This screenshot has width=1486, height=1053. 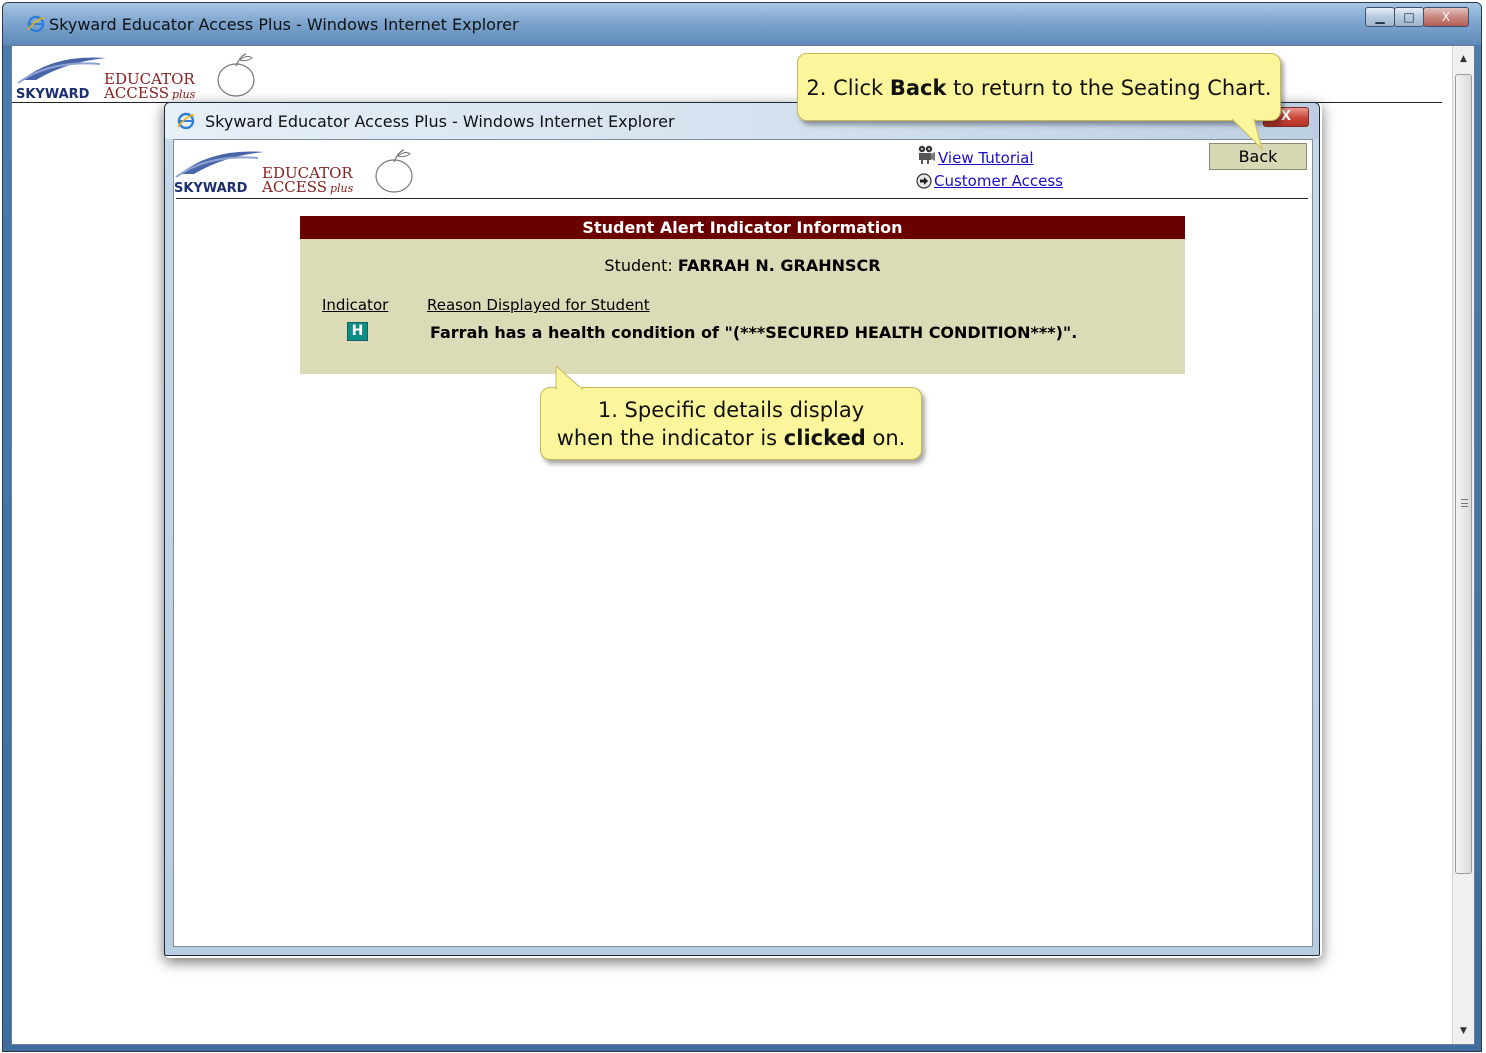 I want to click on scroll-down-icon: ▼, so click(x=1463, y=1031).